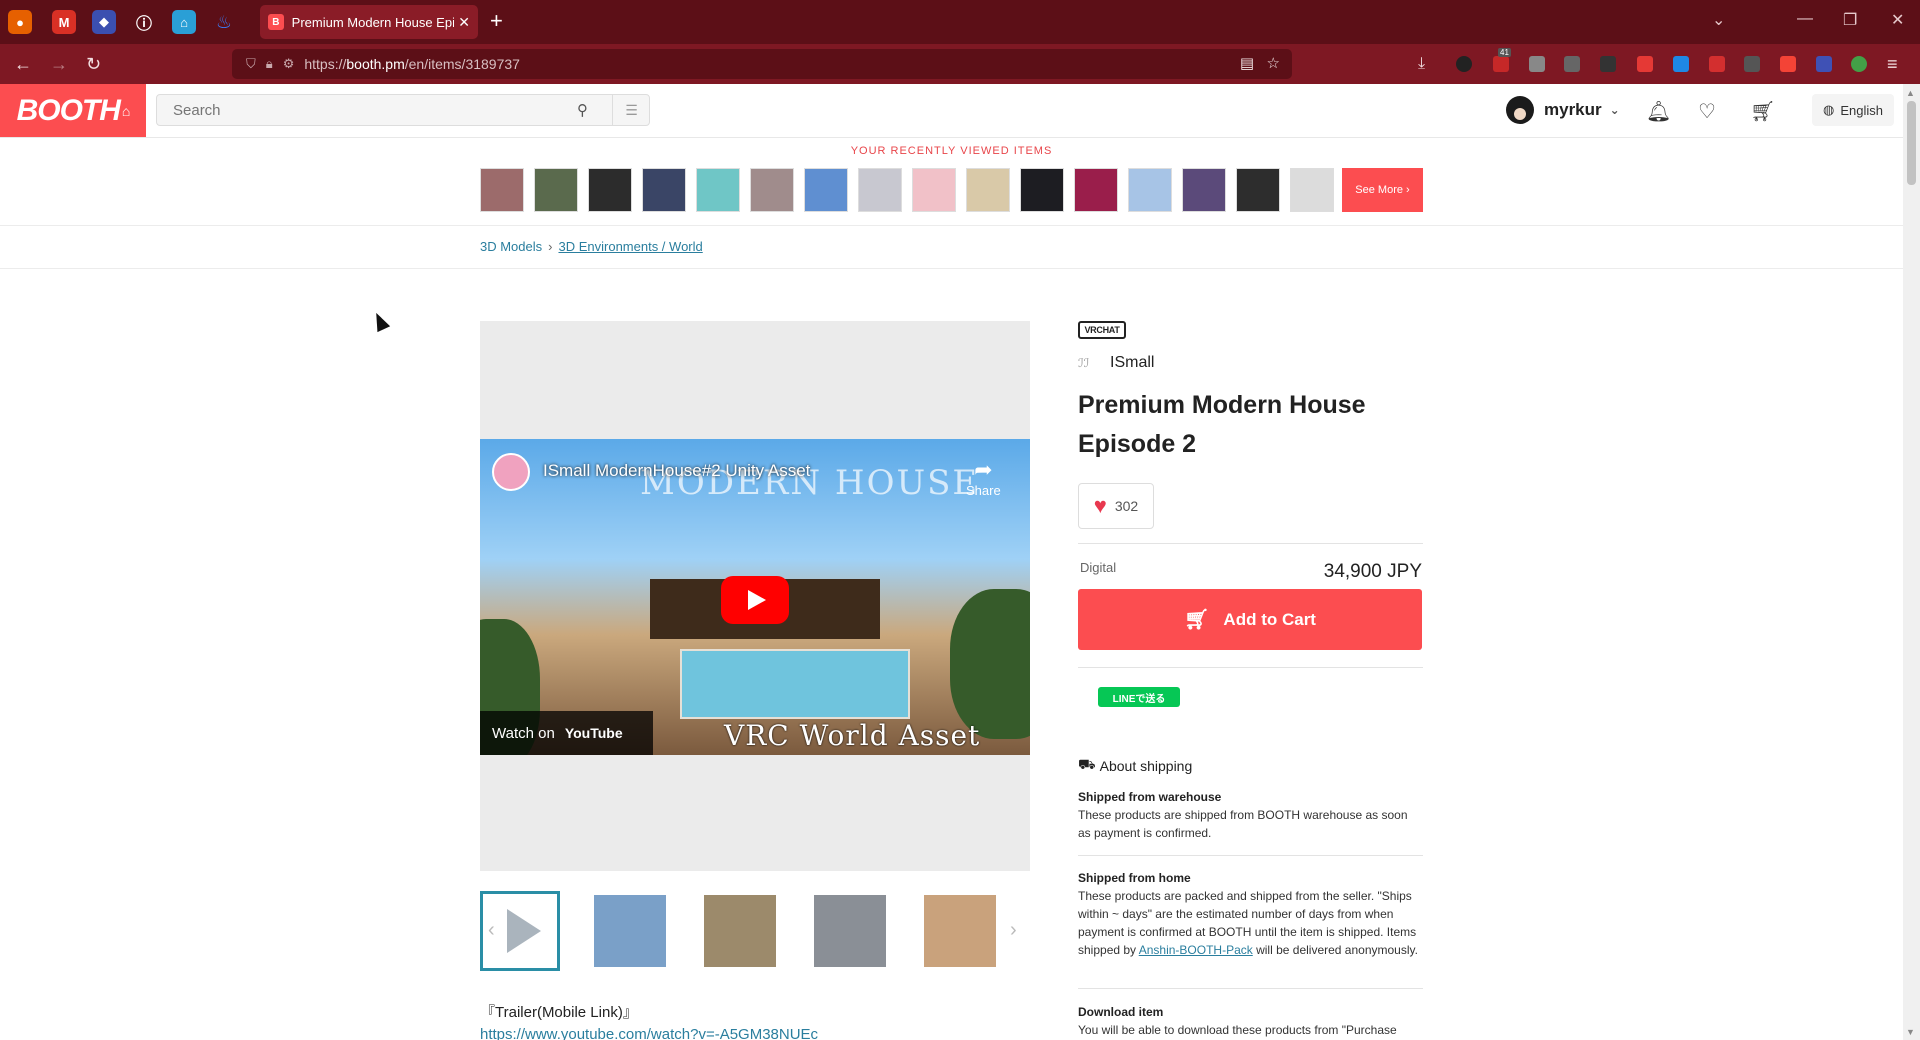 The height and width of the screenshot is (1040, 1920). I want to click on tab-list-chevron-icon: ⌄, so click(1718, 20).